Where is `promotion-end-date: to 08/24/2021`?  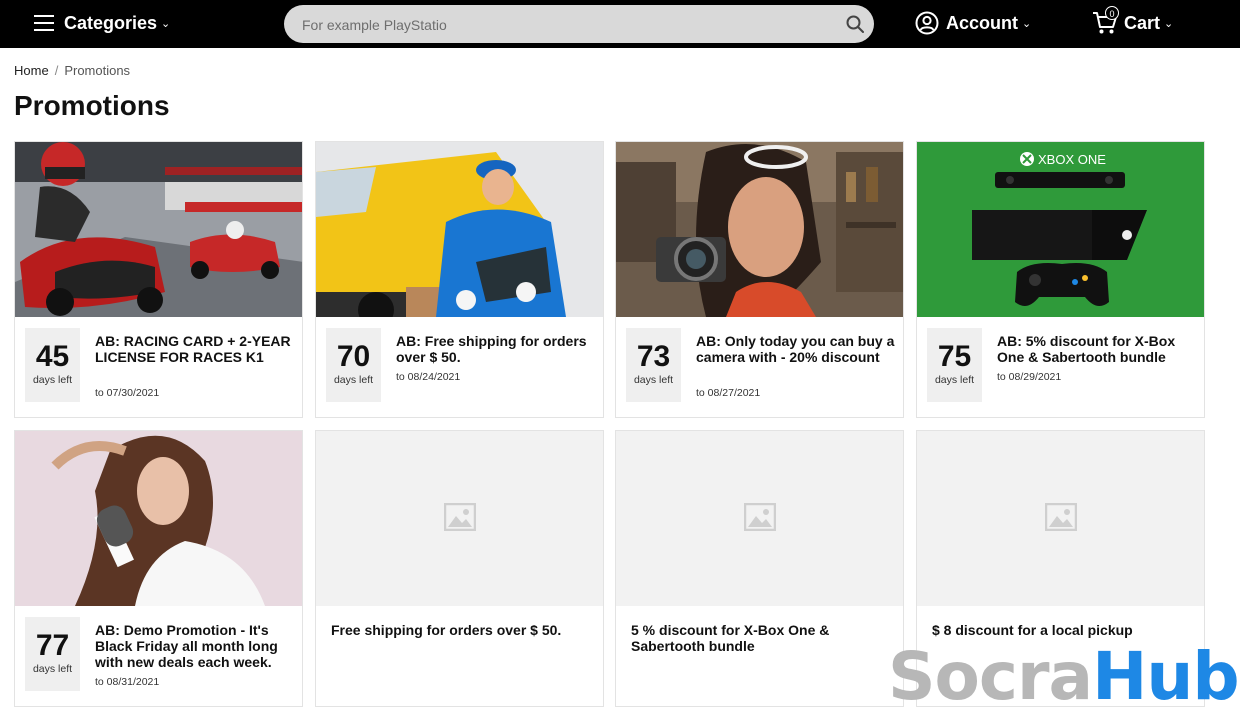
promotion-end-date: to 08/24/2021 is located at coordinates (428, 377).